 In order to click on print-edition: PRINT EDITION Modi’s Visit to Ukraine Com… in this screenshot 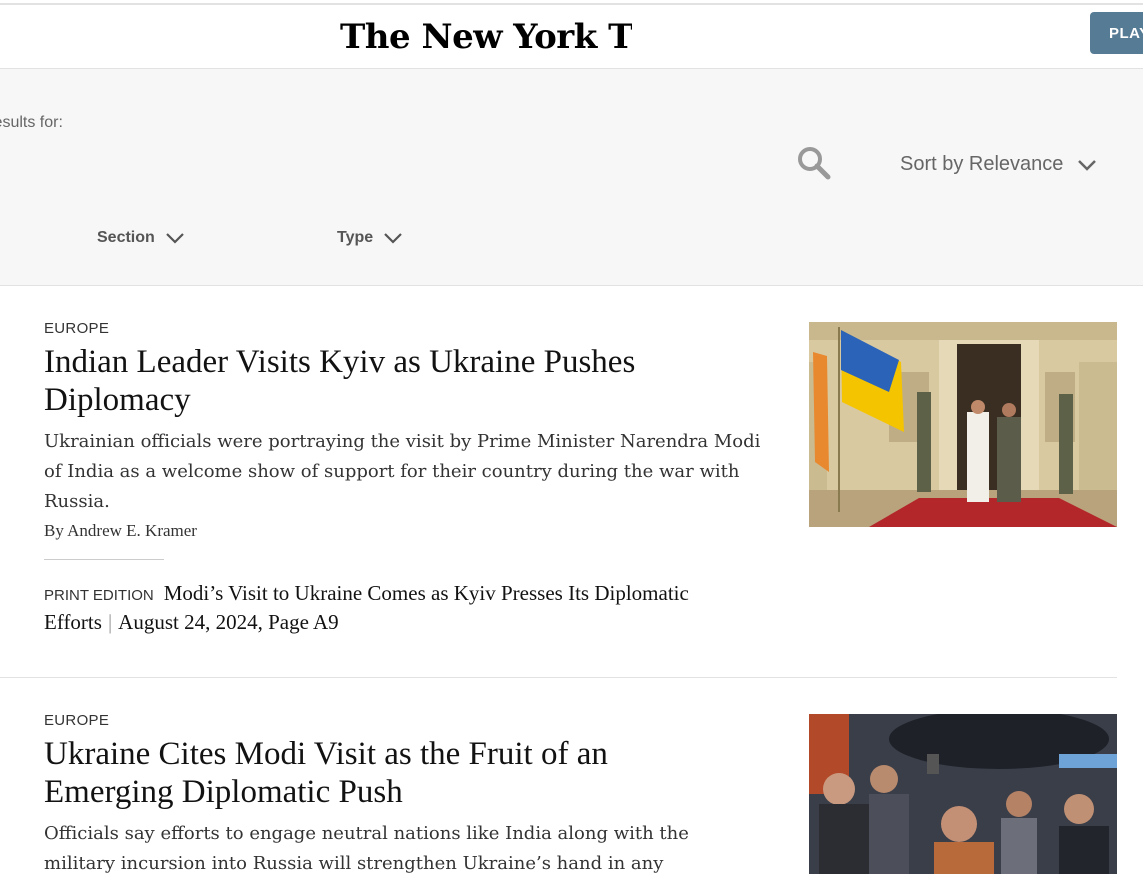, I will do `click(394, 607)`.